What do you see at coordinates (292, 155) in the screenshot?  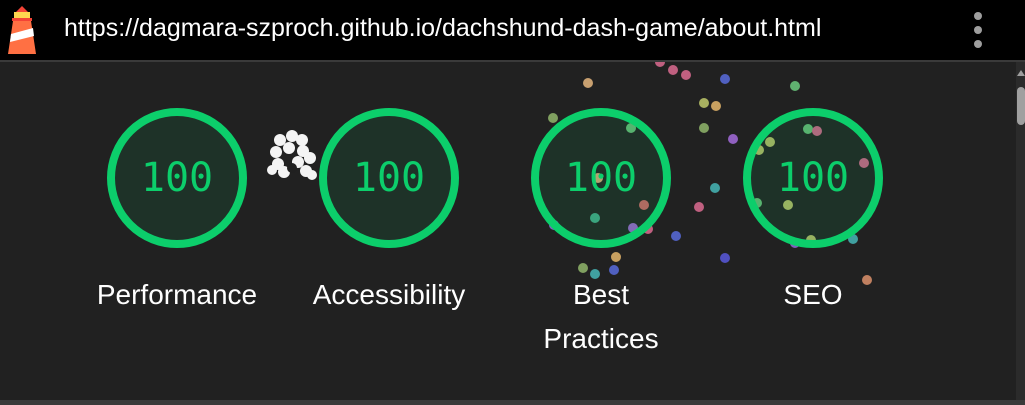 I see `paw-confetti-cluster` at bounding box center [292, 155].